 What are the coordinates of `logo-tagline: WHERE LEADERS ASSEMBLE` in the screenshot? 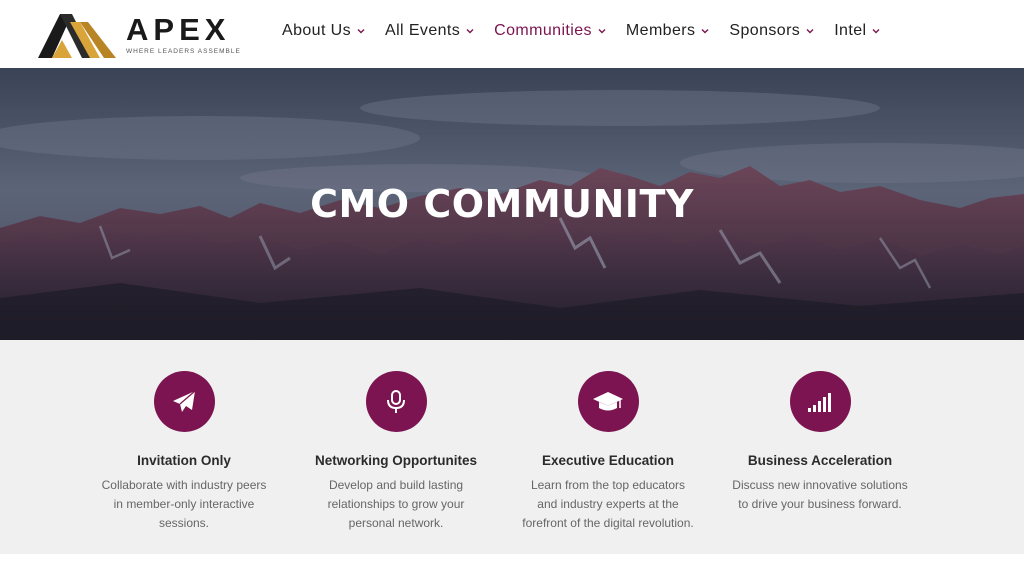 It's located at (183, 51).